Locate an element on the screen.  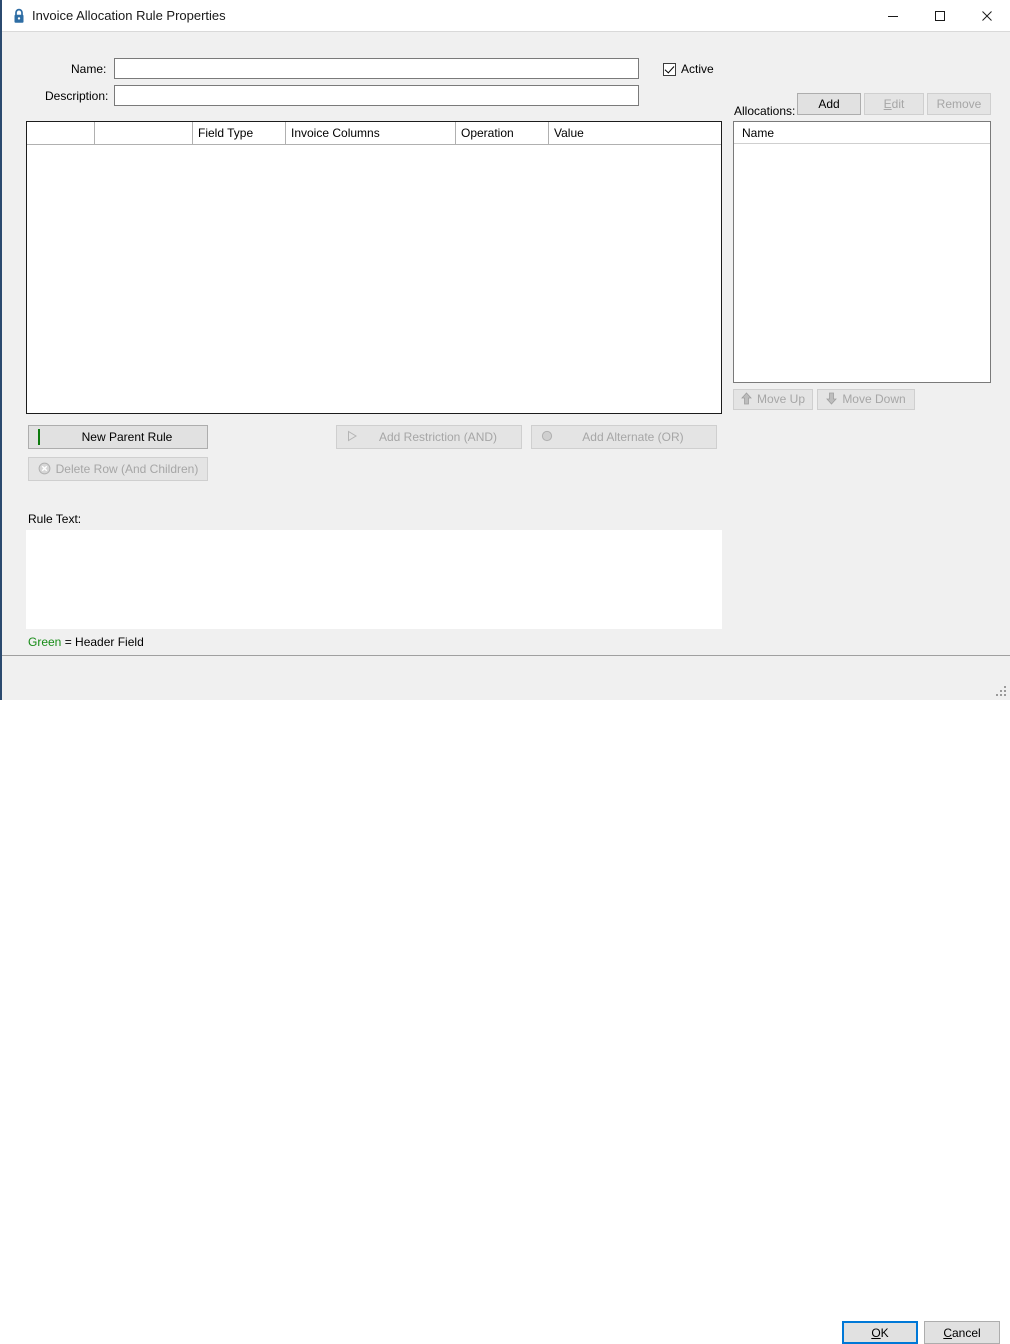
lock-icon is located at coordinates (19, 16).